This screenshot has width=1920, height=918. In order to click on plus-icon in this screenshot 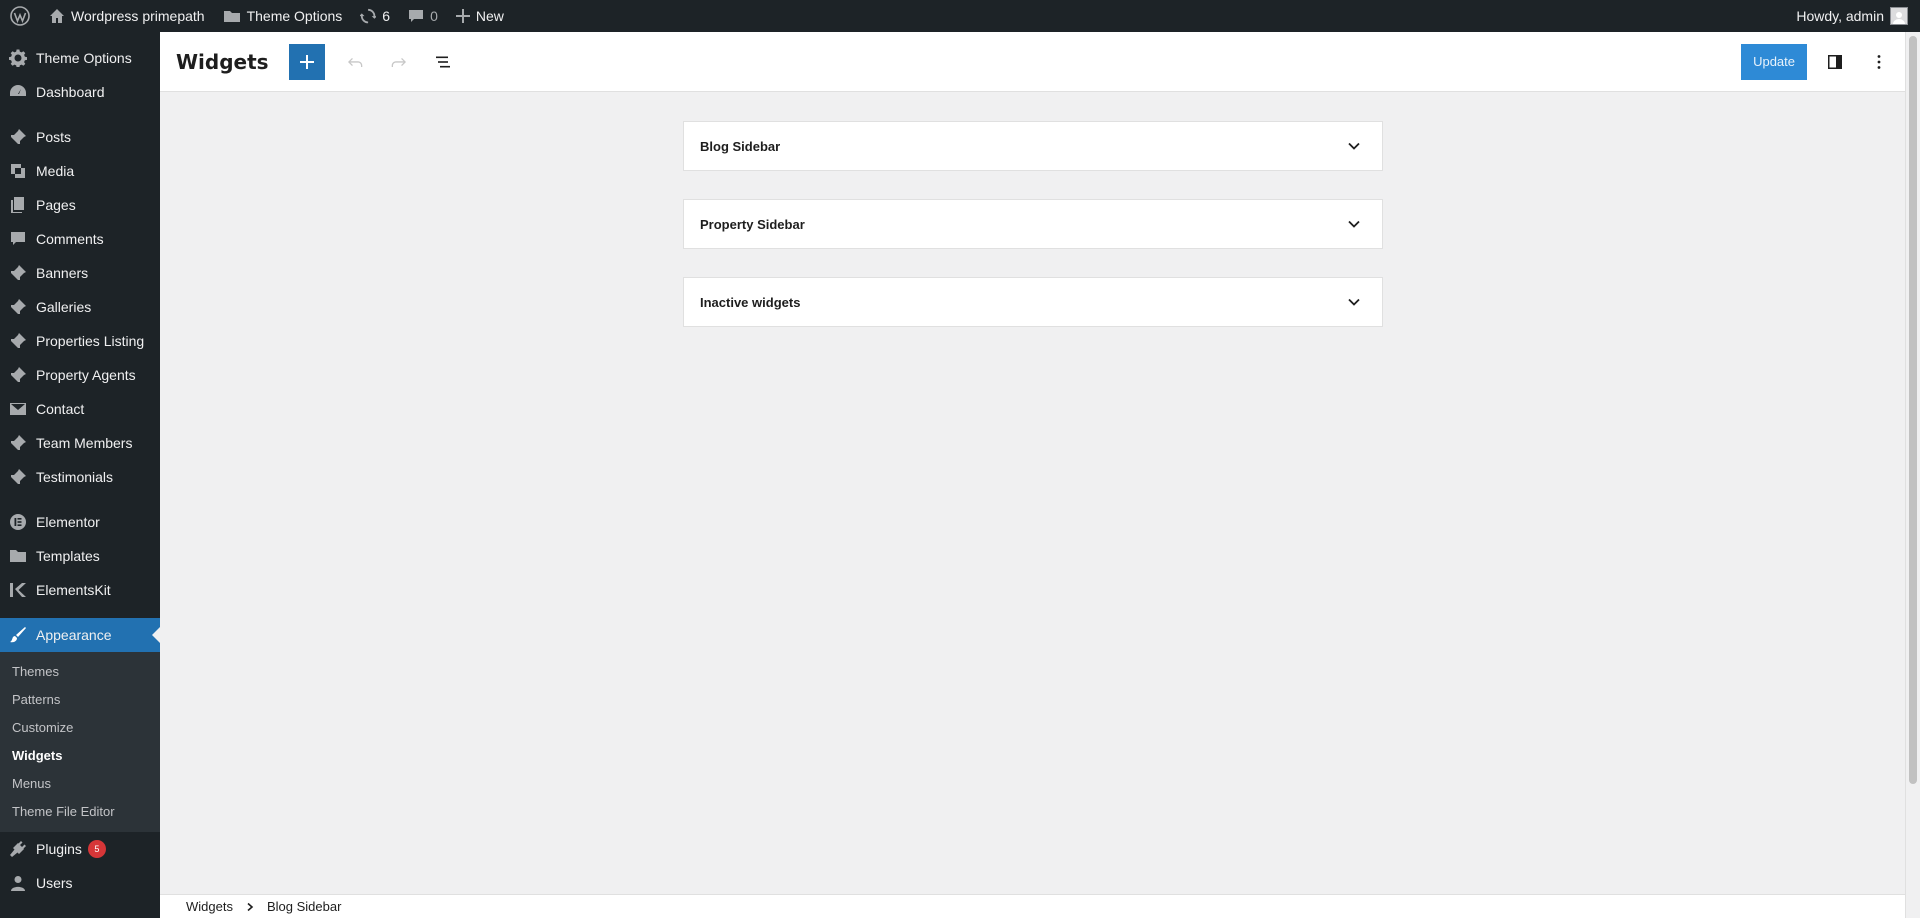, I will do `click(307, 62)`.